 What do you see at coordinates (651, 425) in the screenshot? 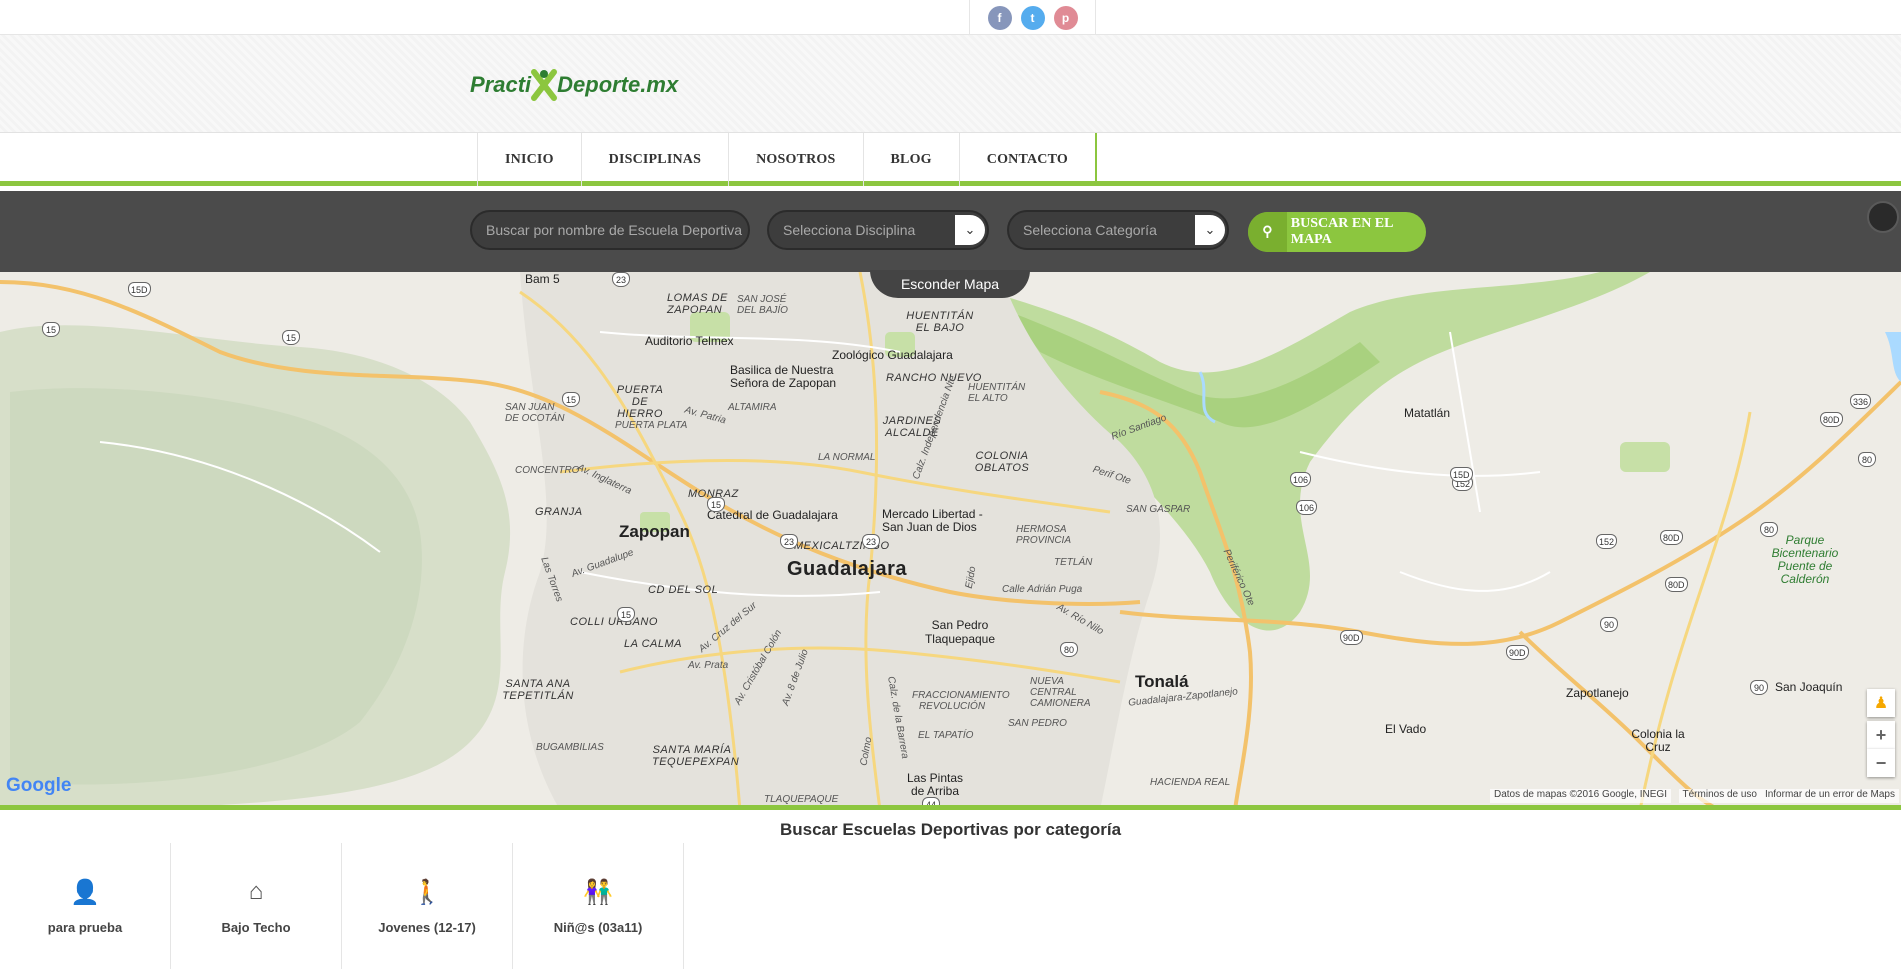
I see `map-label: PUERTA PLATA` at bounding box center [651, 425].